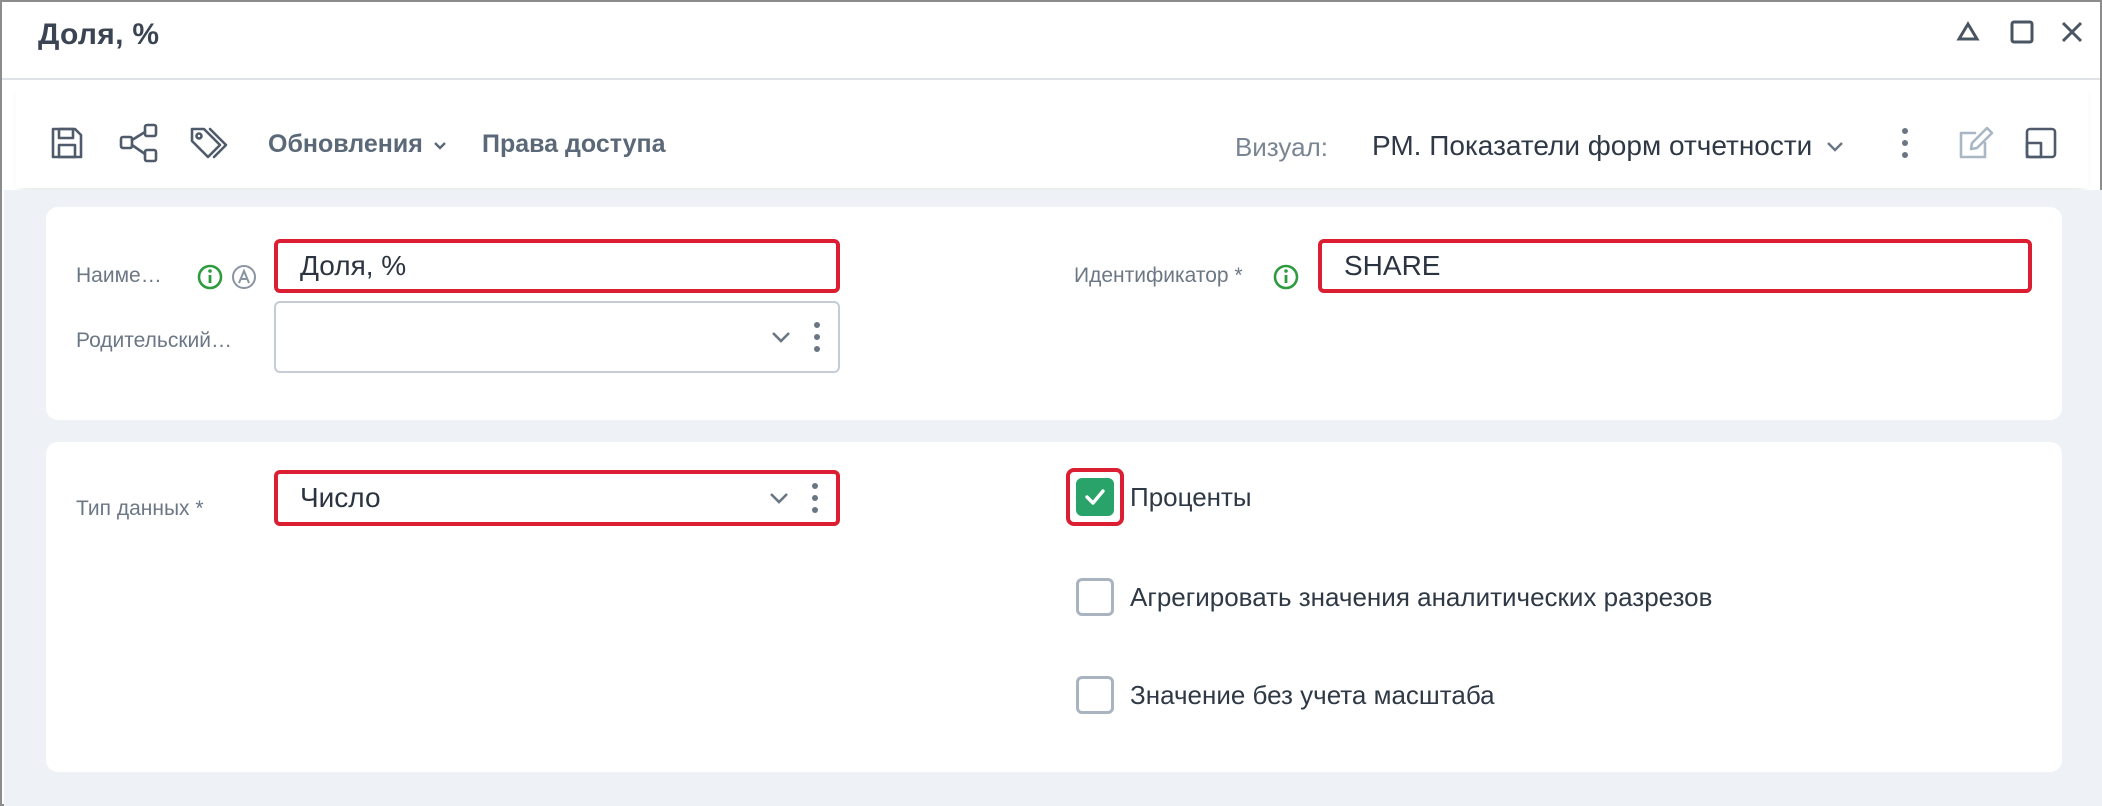 This screenshot has height=806, width=2102. What do you see at coordinates (1191, 497) in the screenshot?
I see `percent-label: Проценты` at bounding box center [1191, 497].